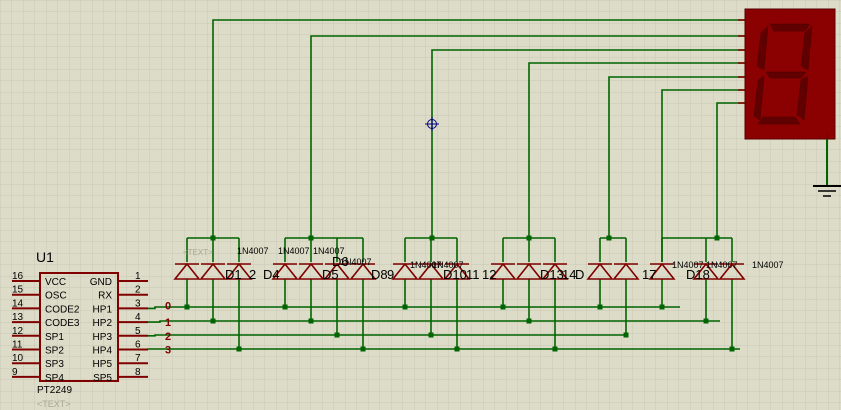 The width and height of the screenshot is (841, 410). Describe the element at coordinates (62, 323) in the screenshot. I see `chip-pin-name: CODE3` at that location.